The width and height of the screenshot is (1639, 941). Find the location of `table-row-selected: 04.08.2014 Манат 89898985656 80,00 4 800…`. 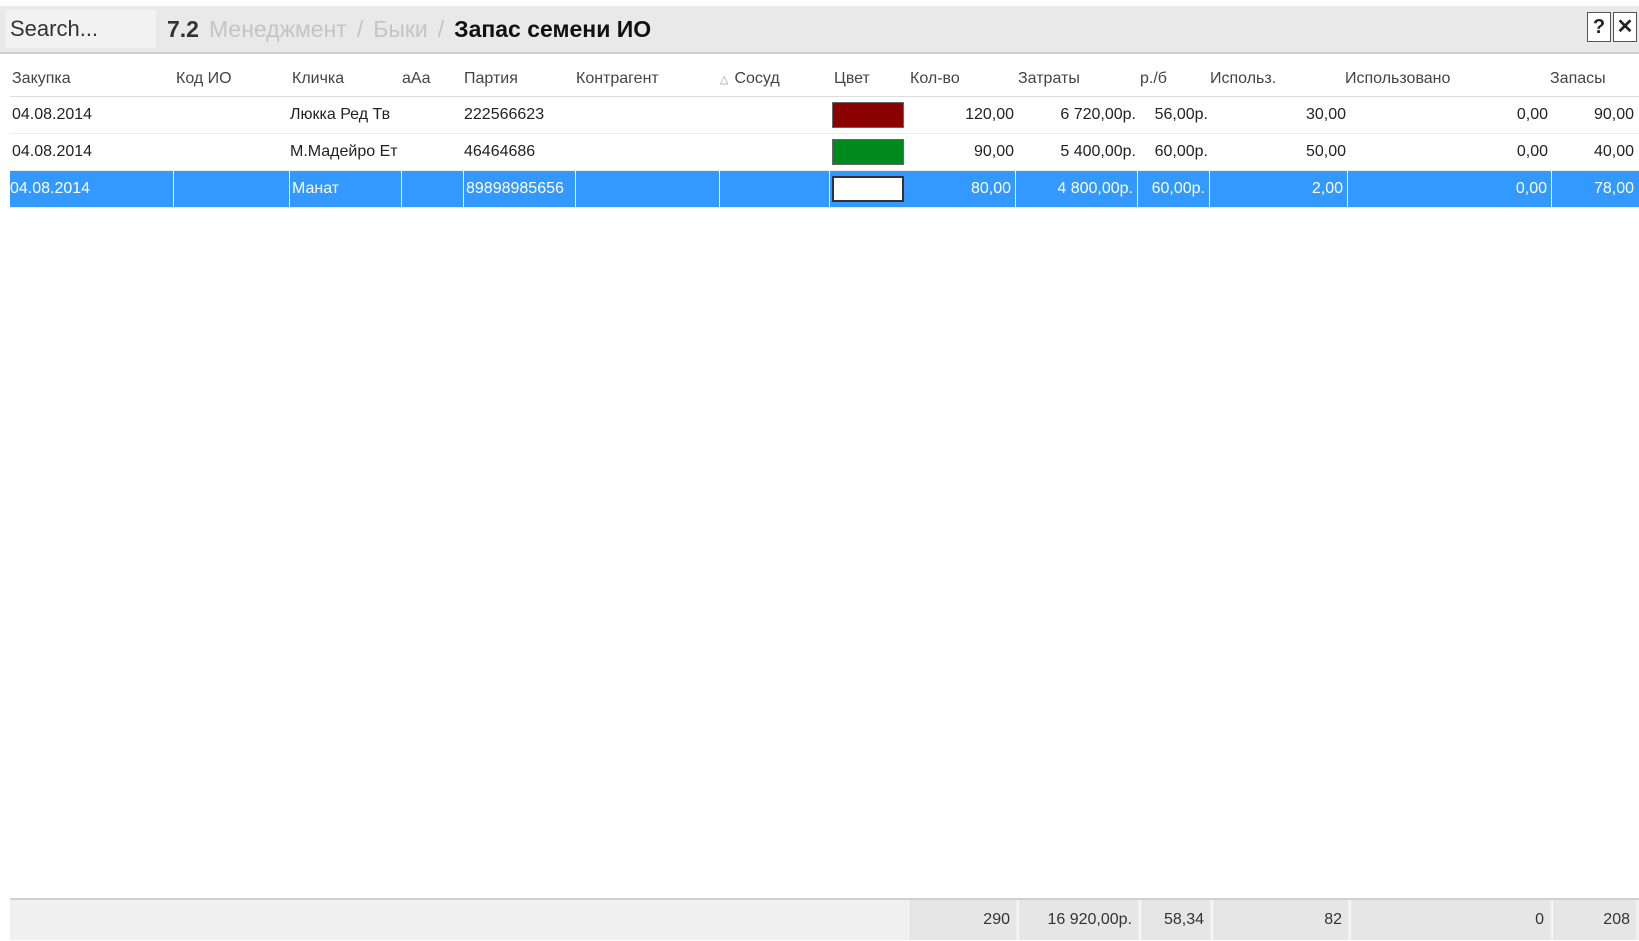

table-row-selected: 04.08.2014 Манат 89898985656 80,00 4 800… is located at coordinates (824, 189).